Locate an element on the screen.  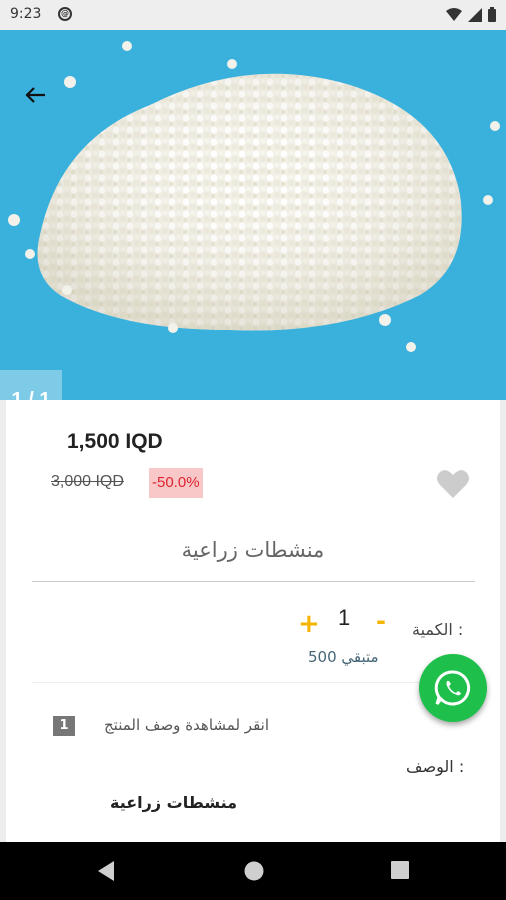
image-page-indicator: 1 / 1 is located at coordinates (31, 385).